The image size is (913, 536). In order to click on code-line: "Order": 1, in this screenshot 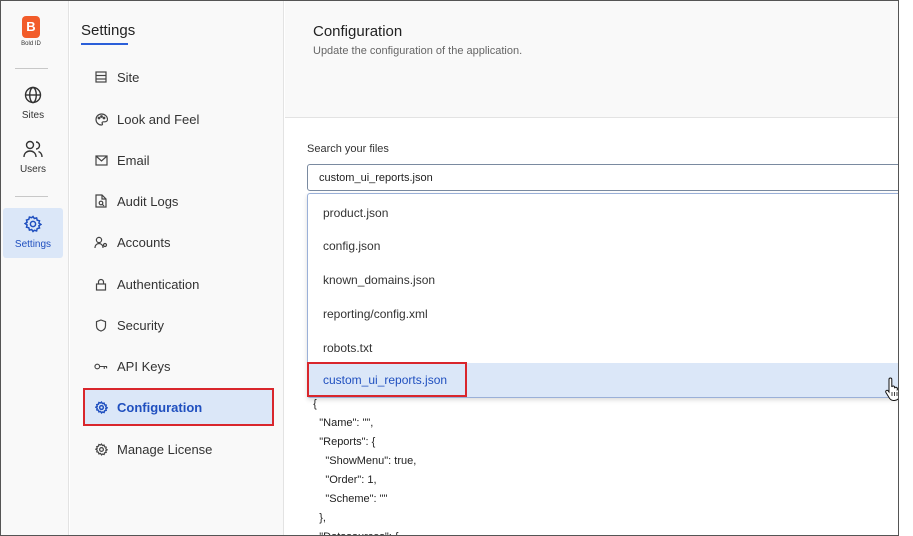, I will do `click(342, 480)`.